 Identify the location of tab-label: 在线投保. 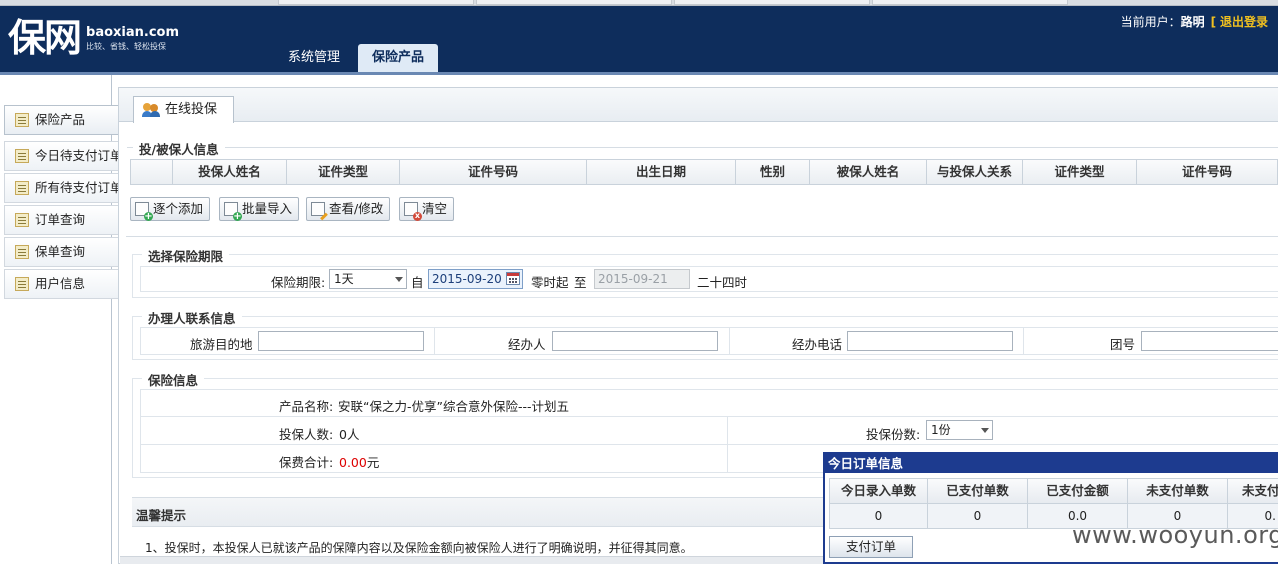
(191, 109).